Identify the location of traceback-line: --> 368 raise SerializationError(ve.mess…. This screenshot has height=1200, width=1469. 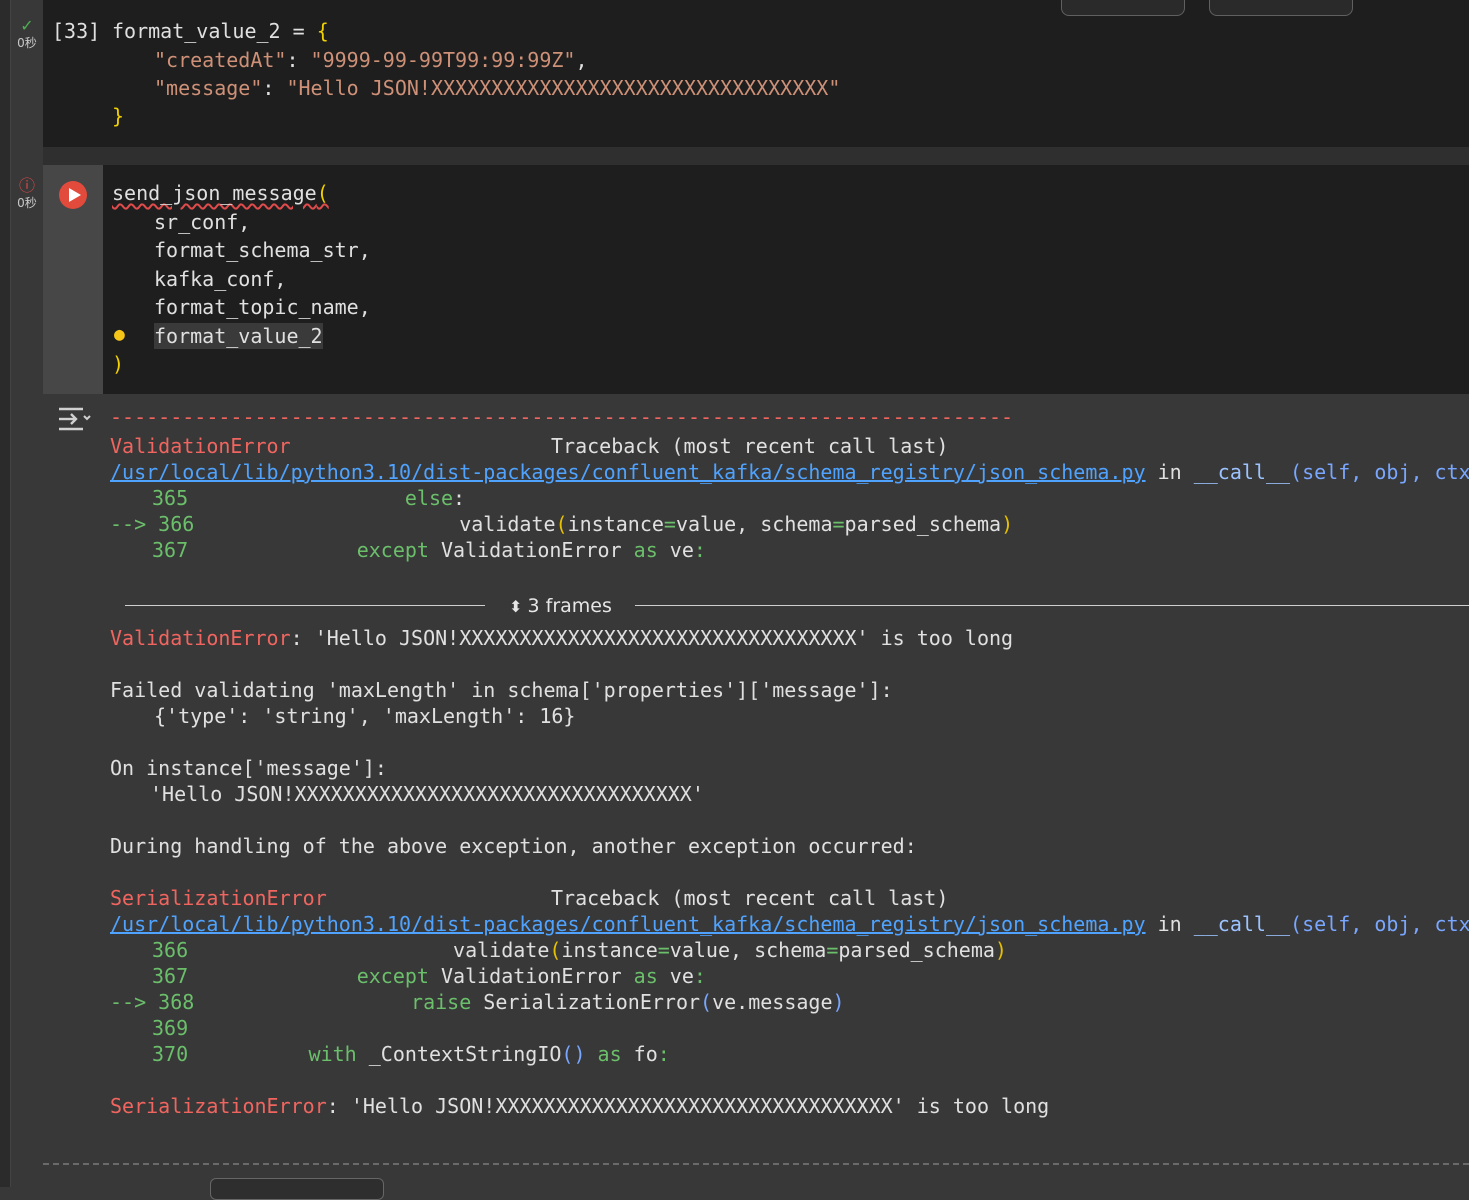
(477, 1002).